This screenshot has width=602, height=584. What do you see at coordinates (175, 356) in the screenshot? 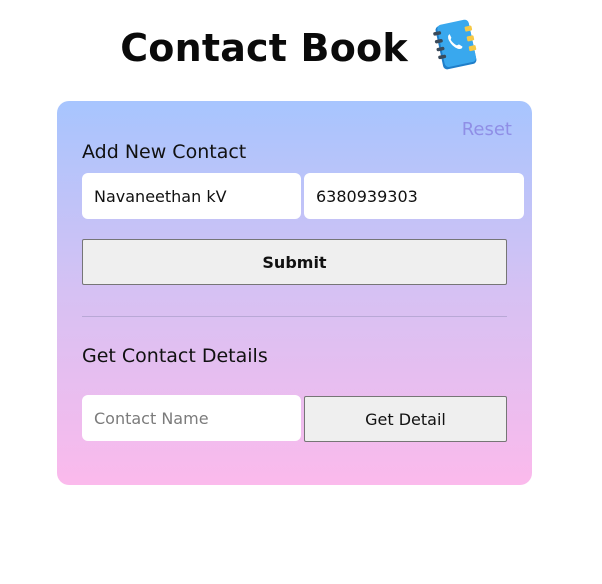
I see `get-contact-heading: Get Contact Details` at bounding box center [175, 356].